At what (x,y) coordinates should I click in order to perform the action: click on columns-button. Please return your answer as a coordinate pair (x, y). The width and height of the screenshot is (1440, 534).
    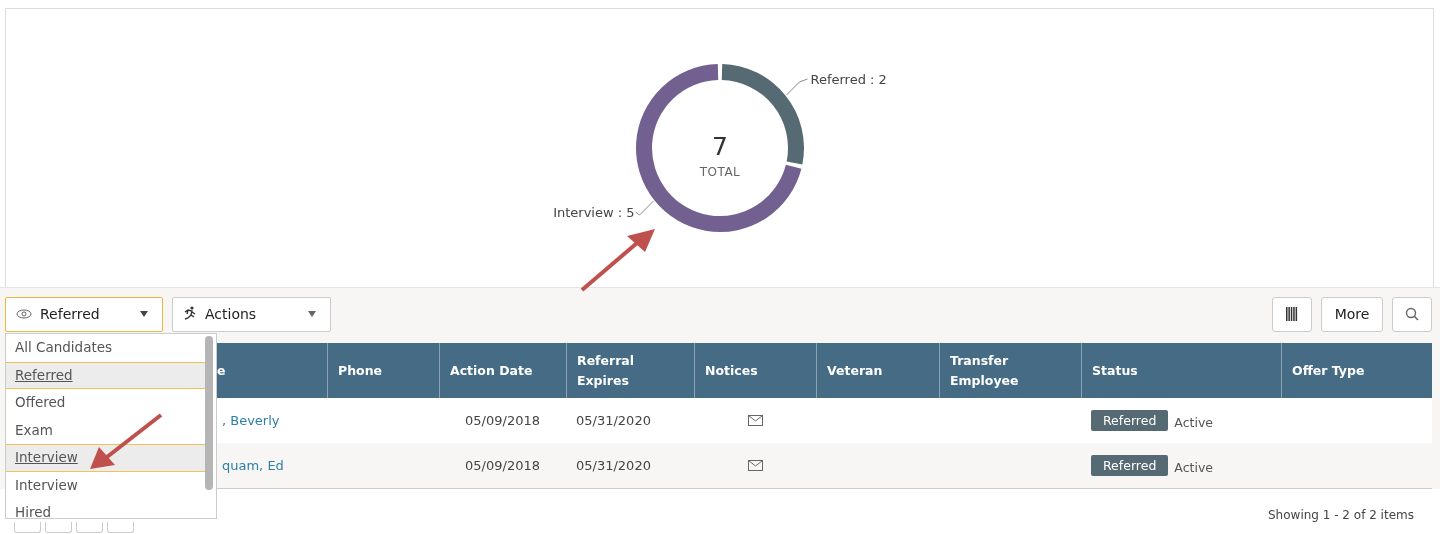
    Looking at the image, I should click on (1292, 314).